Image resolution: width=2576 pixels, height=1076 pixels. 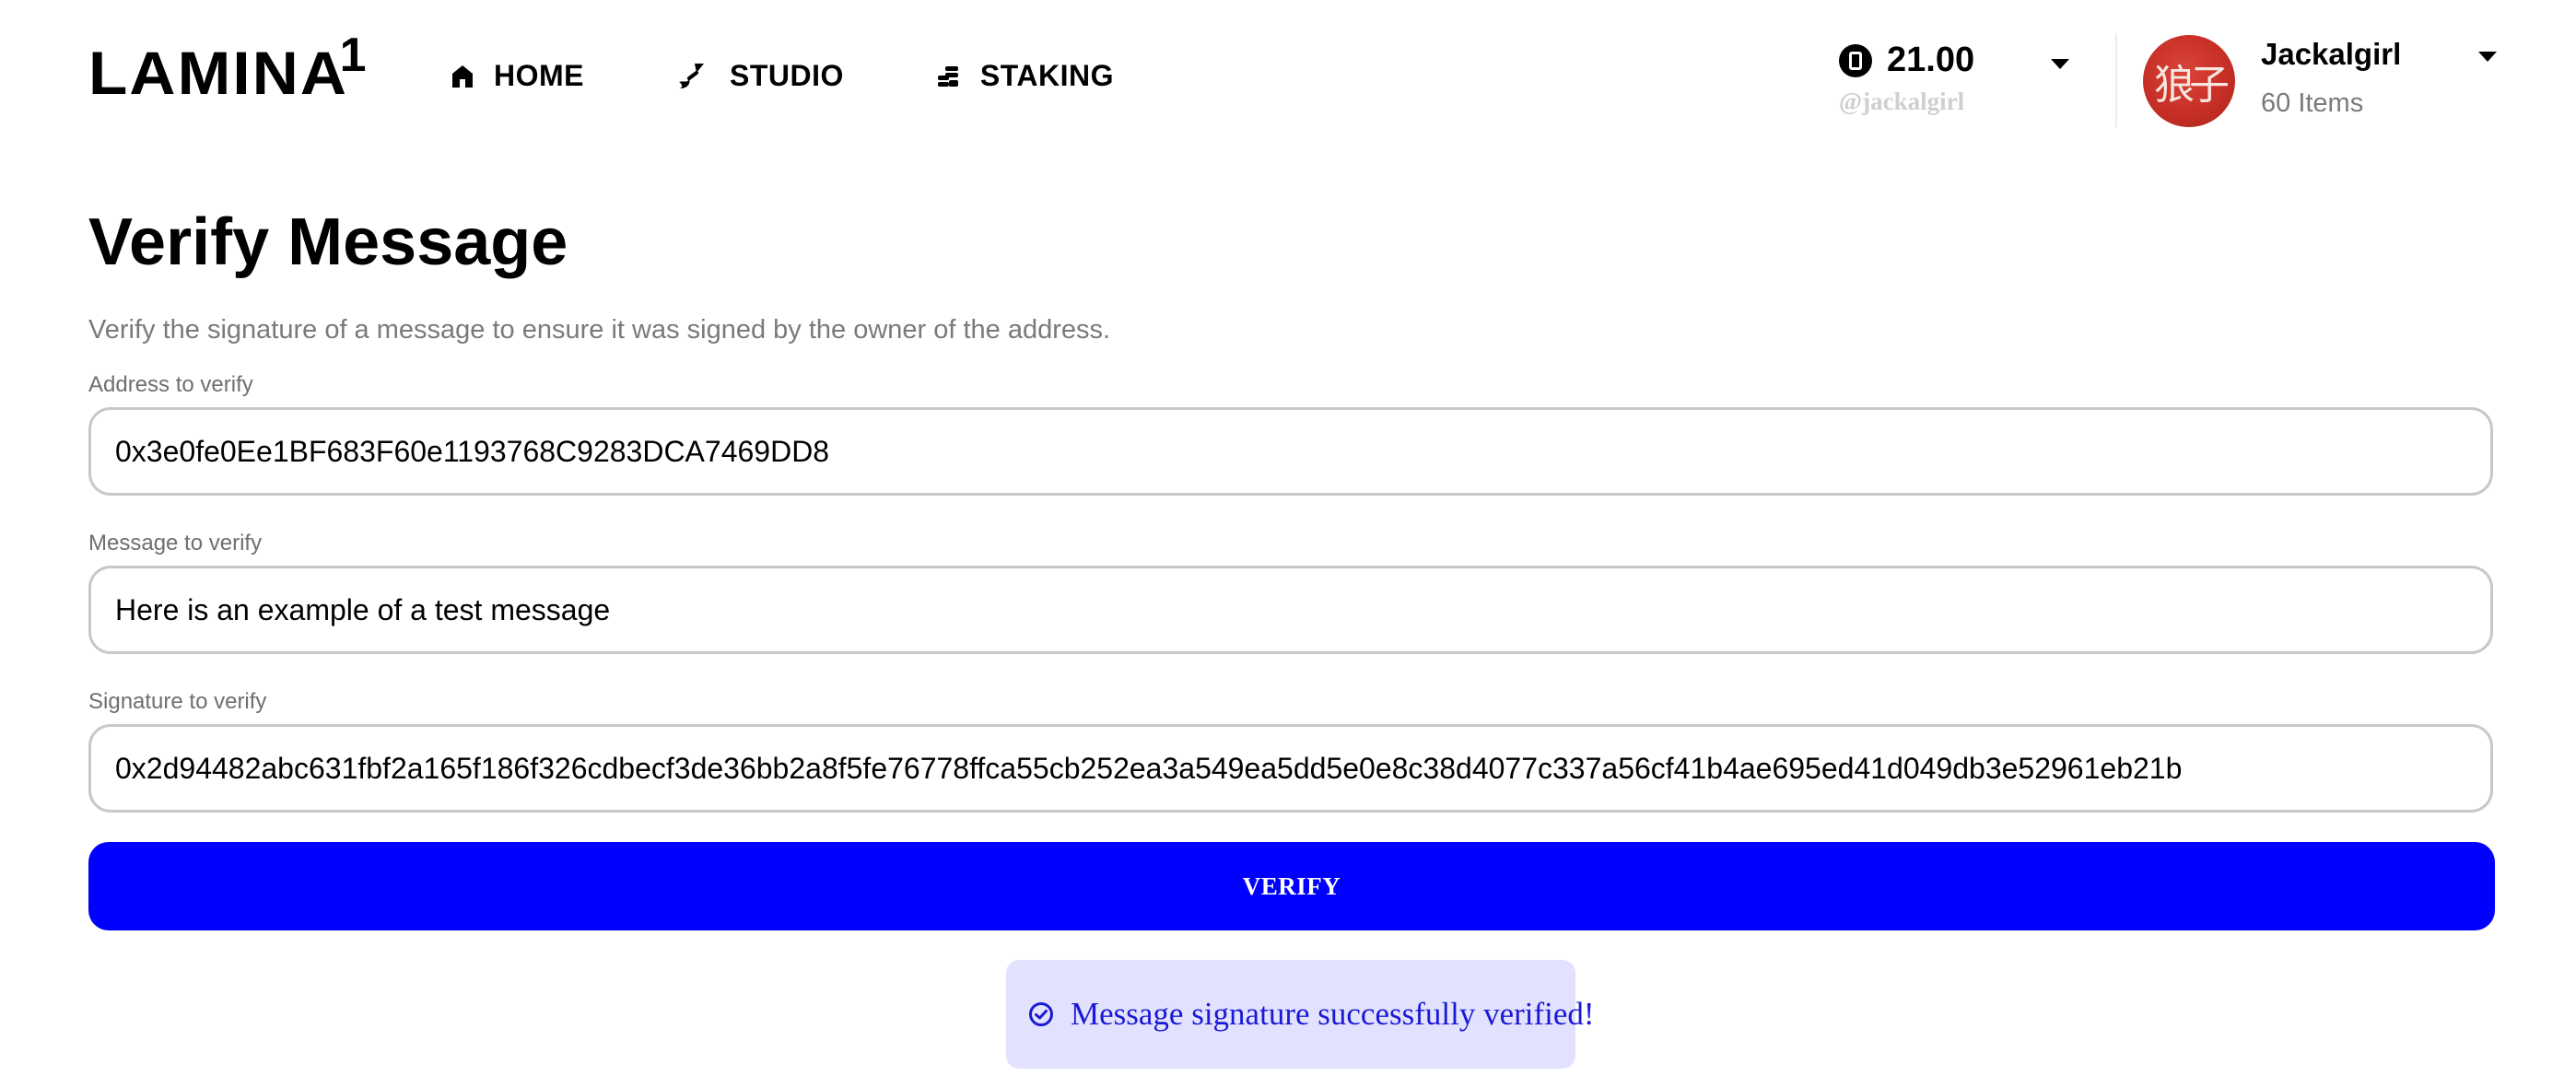 What do you see at coordinates (2327, 83) in the screenshot?
I see `user-menu: 狼子 Jackalgirl 60 Items` at bounding box center [2327, 83].